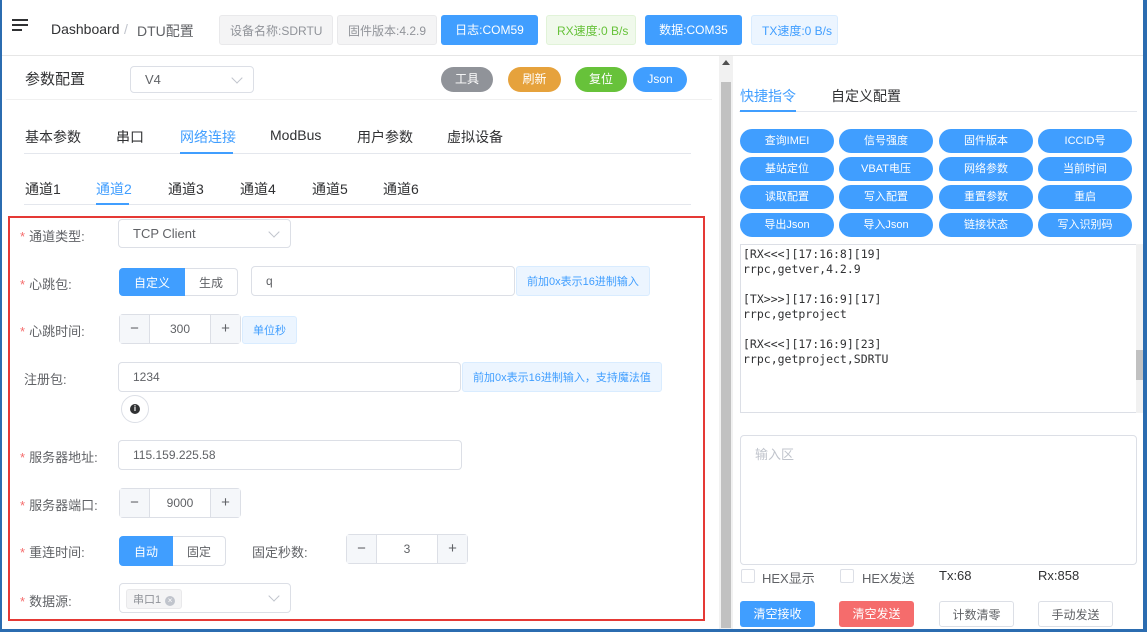 The width and height of the screenshot is (1147, 632). I want to click on reset-count-button: 计数清零, so click(976, 614).